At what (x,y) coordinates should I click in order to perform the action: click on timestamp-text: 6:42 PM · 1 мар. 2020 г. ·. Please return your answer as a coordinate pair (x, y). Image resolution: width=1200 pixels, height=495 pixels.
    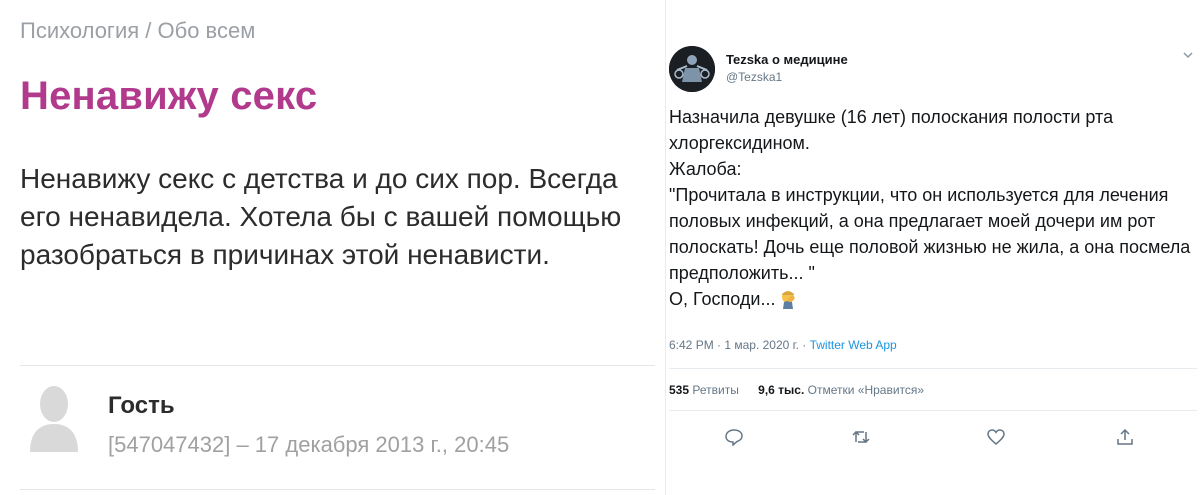
    Looking at the image, I should click on (739, 345).